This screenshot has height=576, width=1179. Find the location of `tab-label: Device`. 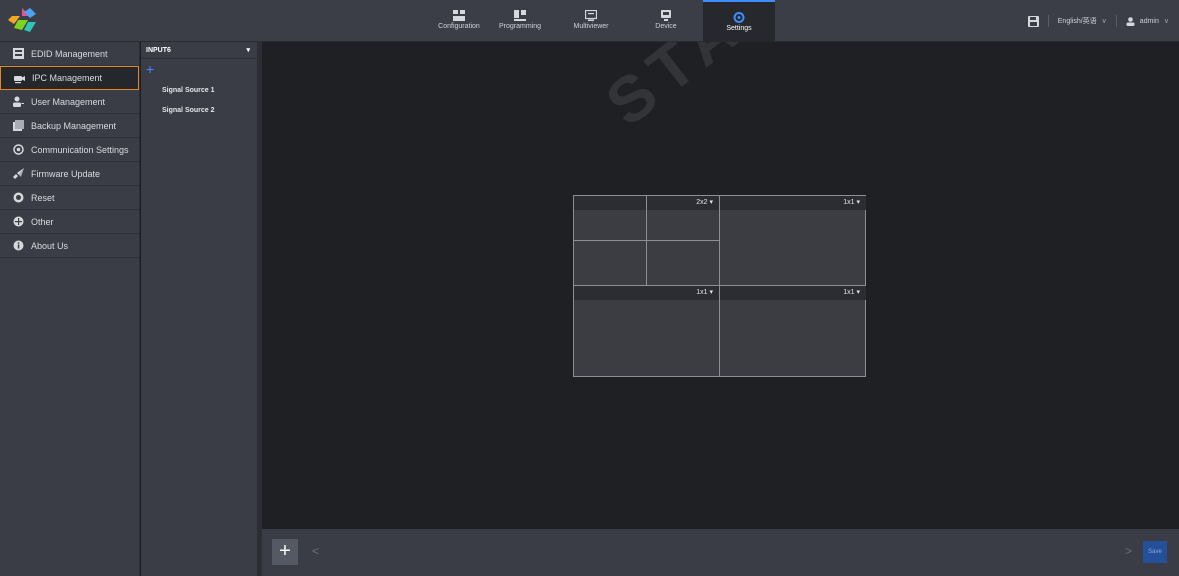

tab-label: Device is located at coordinates (666, 26).